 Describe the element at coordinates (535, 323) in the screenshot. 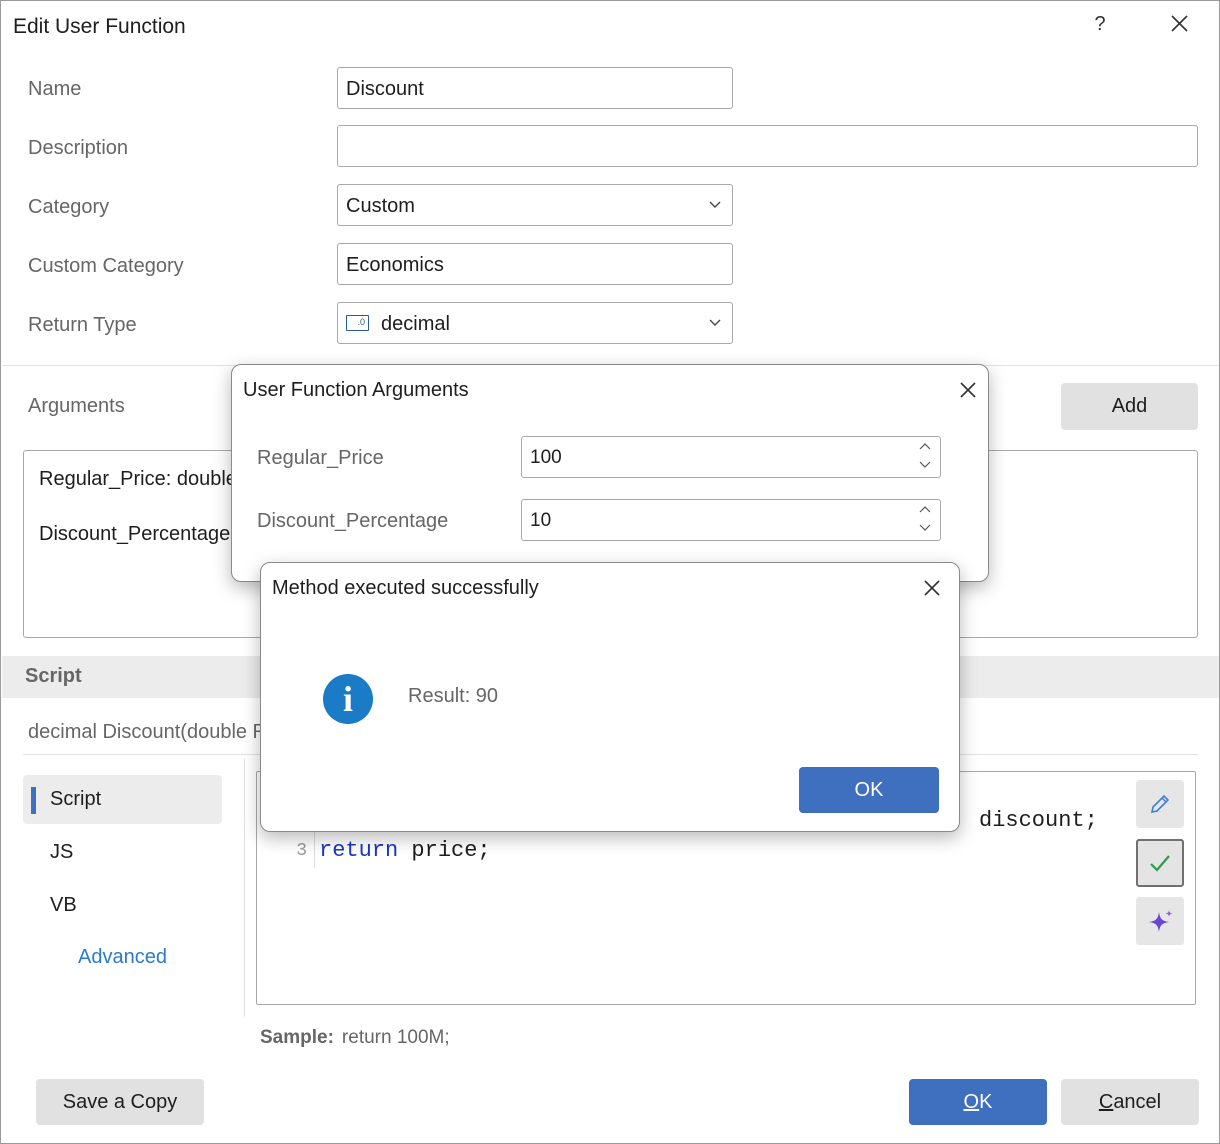

I see `return-type-select: .0 decimal` at that location.